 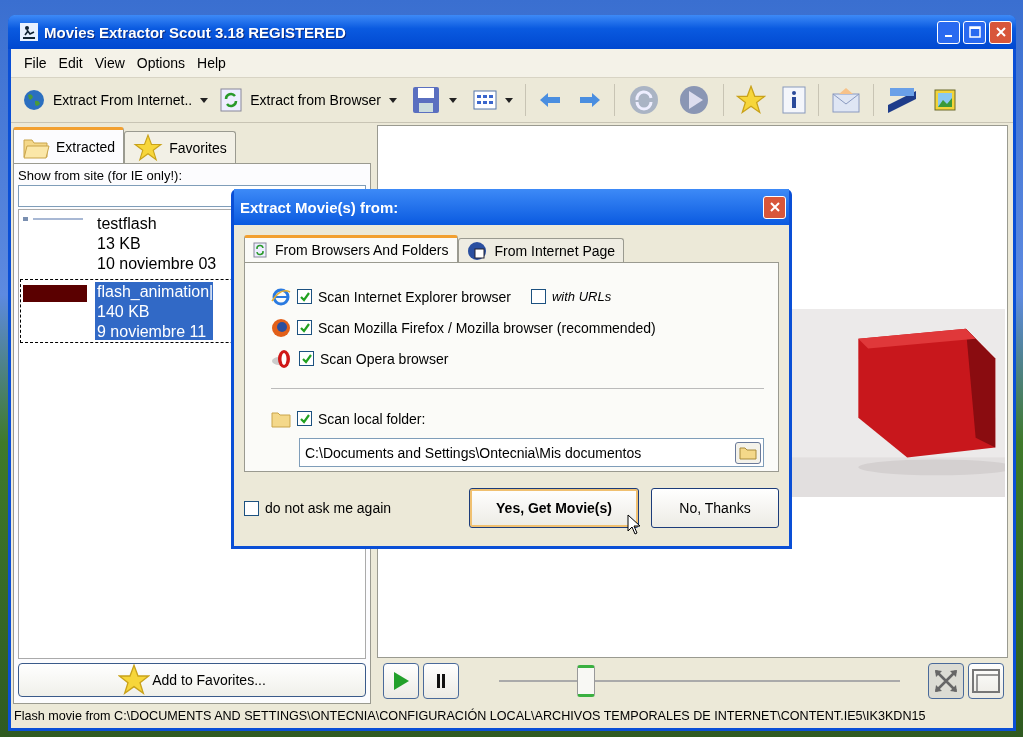 I want to click on movie-date: 10 noviembre 03, so click(x=157, y=264).